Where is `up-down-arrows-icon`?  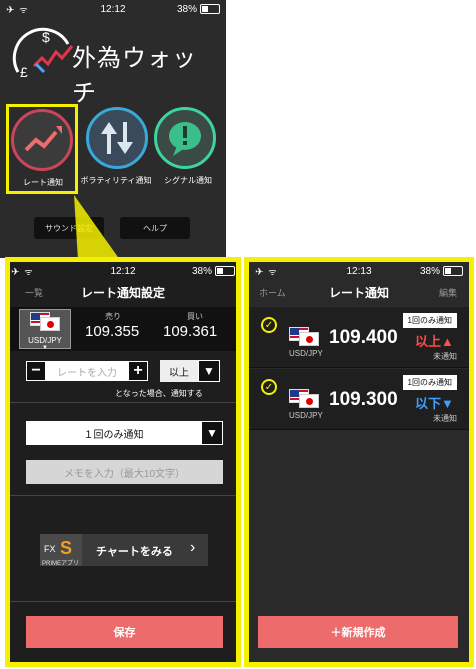 up-down-arrows-icon is located at coordinates (117, 138).